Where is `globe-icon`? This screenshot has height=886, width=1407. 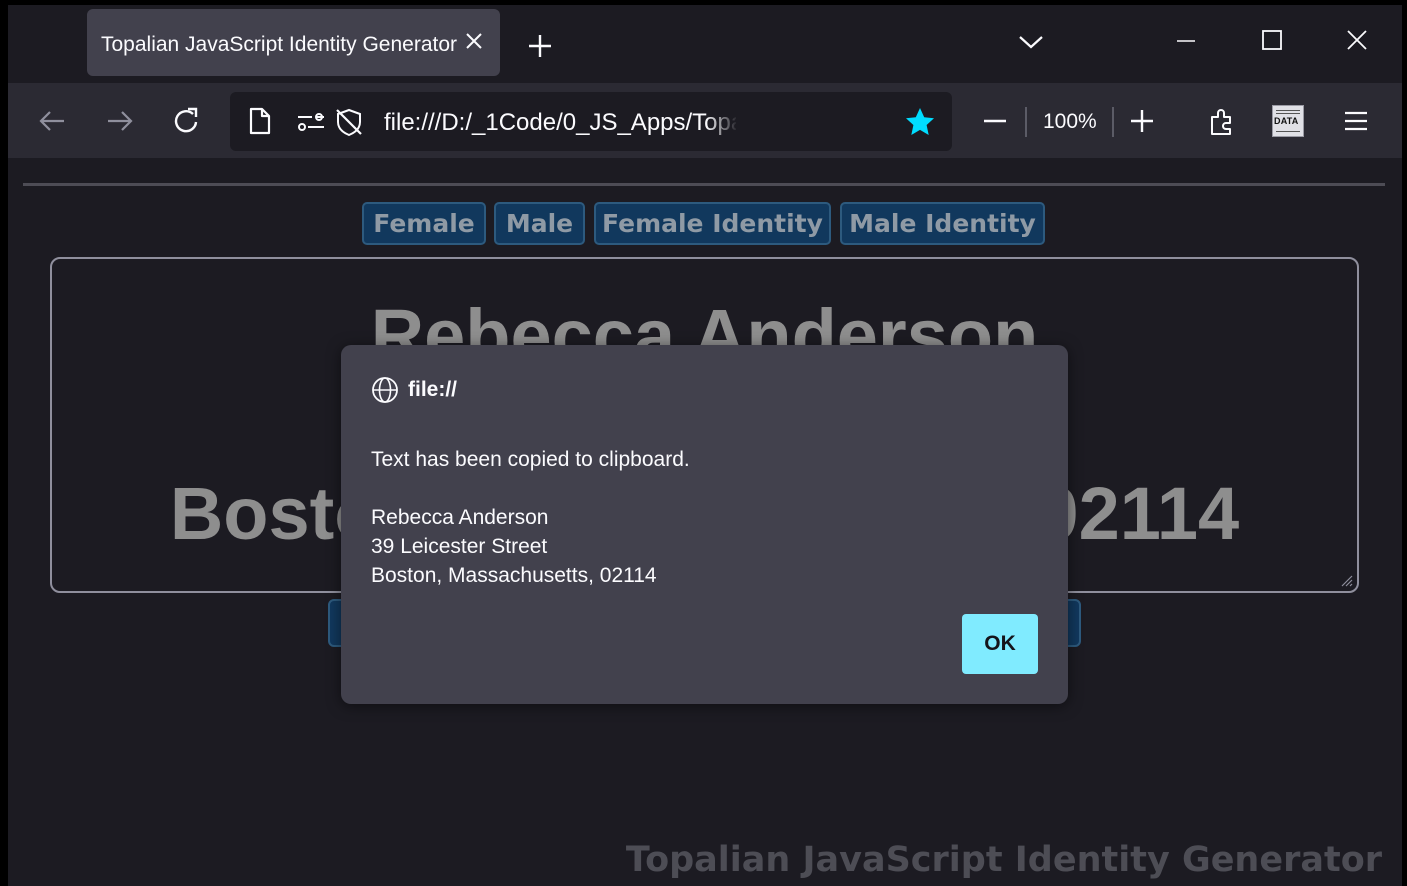
globe-icon is located at coordinates (385, 390).